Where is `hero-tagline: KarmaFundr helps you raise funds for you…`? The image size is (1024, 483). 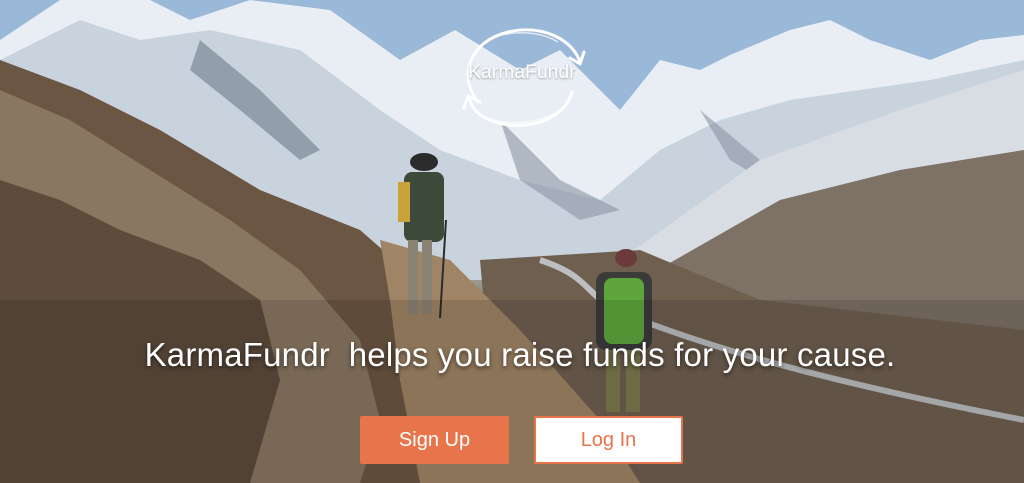
hero-tagline: KarmaFundr helps you raise funds for you… is located at coordinates (520, 354).